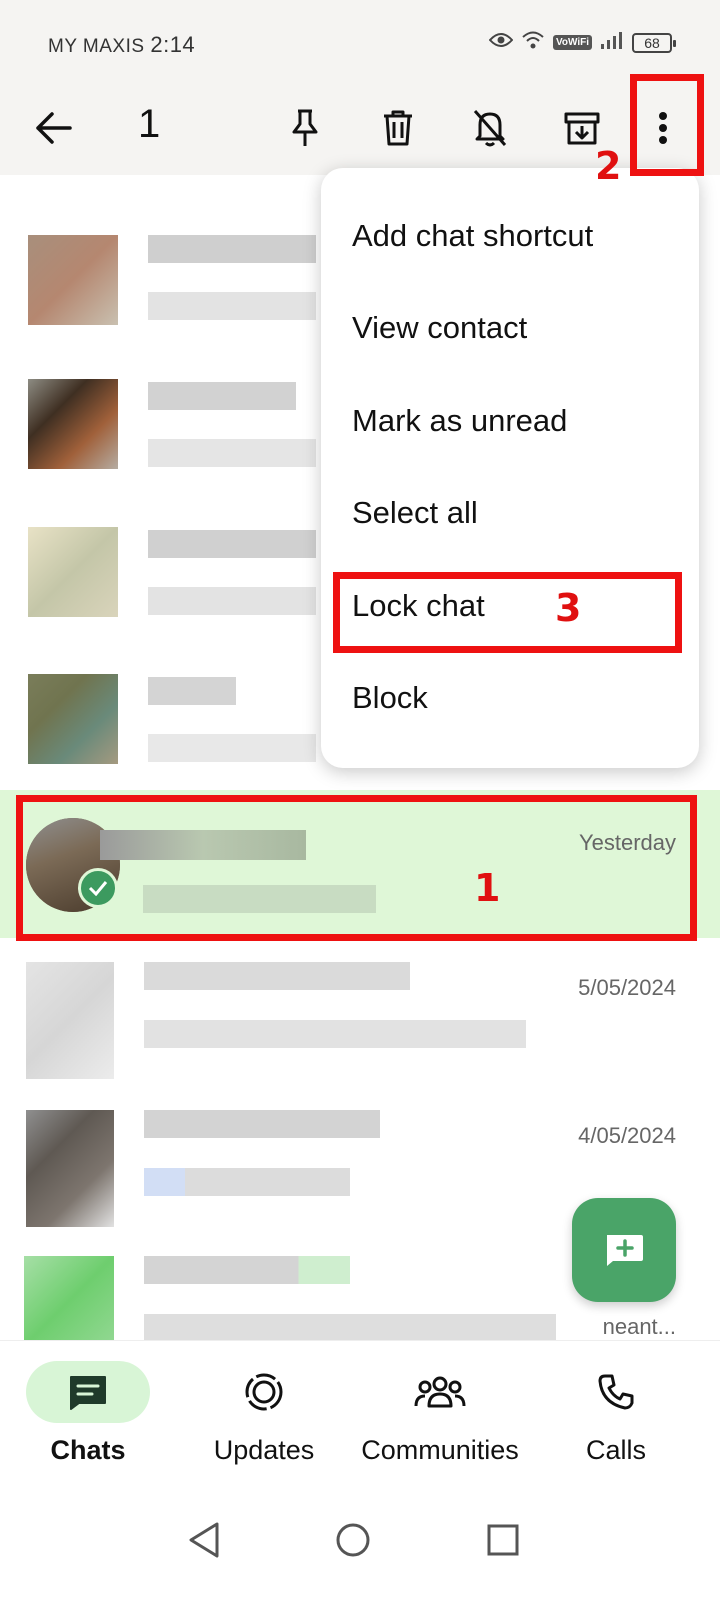 The image size is (720, 1598). I want to click on nav-label-chats: Chats, so click(88, 1450).